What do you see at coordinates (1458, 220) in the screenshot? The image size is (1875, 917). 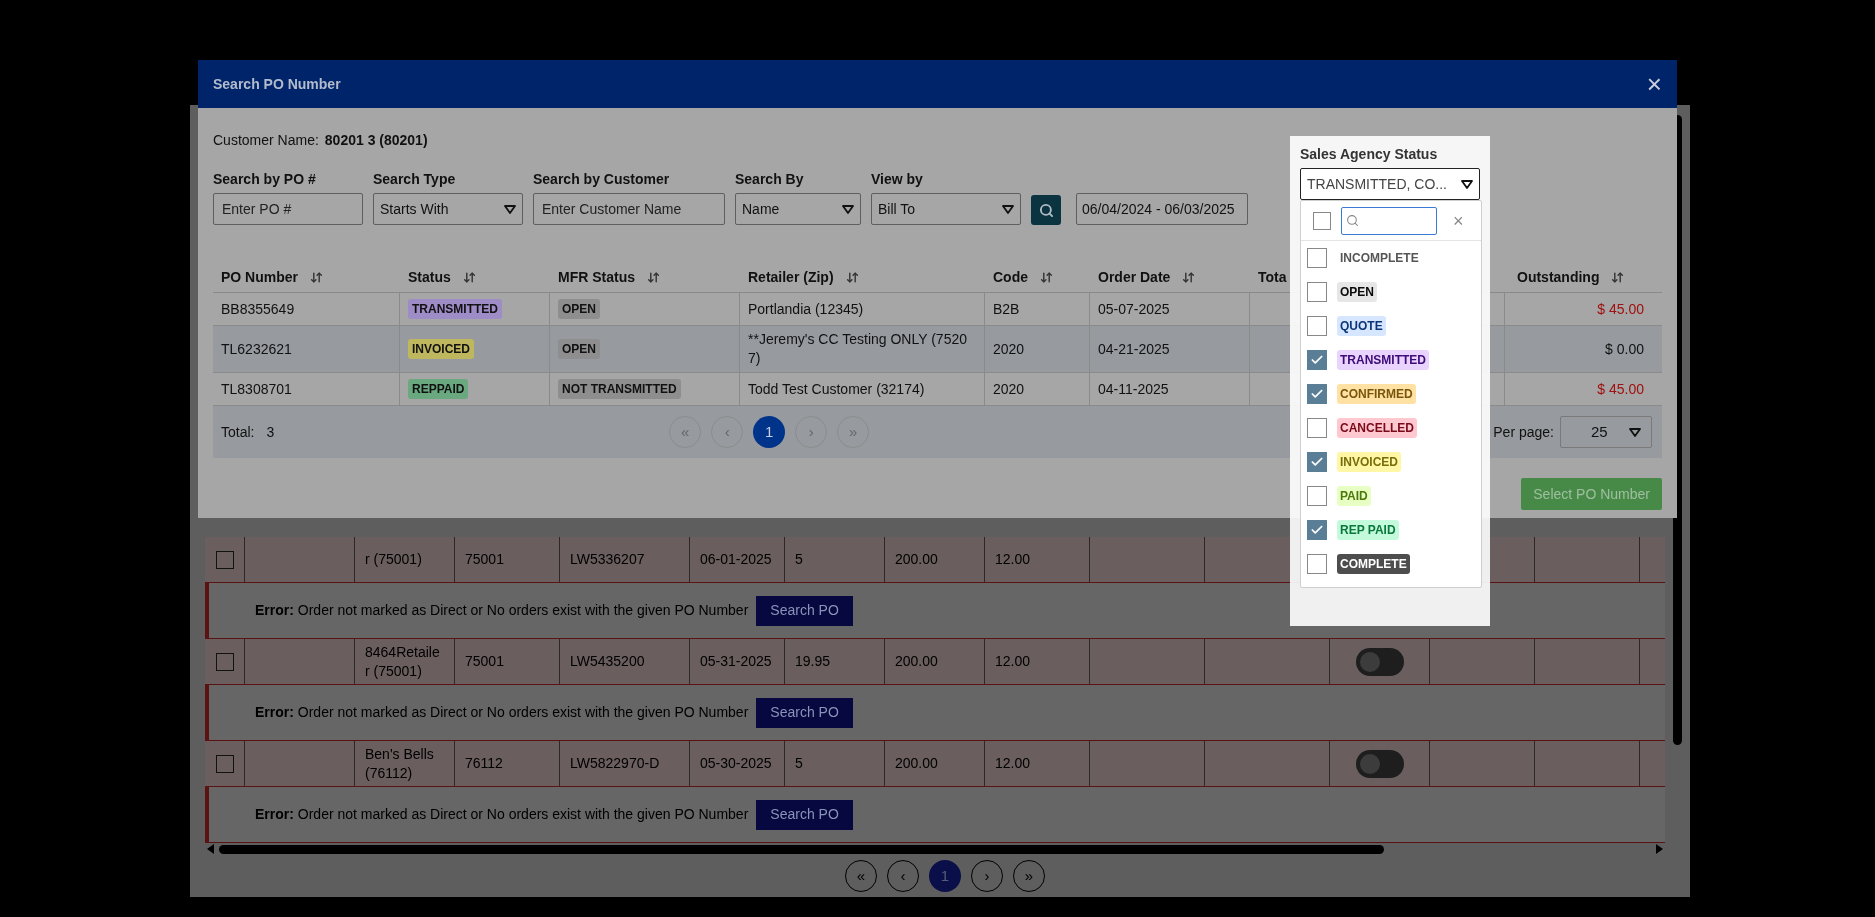 I see `clear-button: ×` at bounding box center [1458, 220].